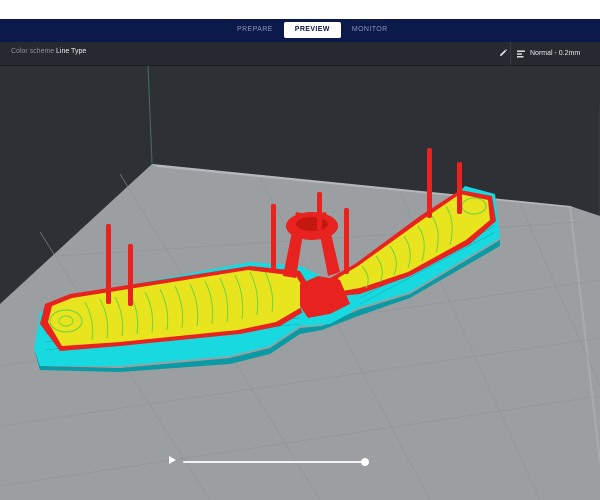  Describe the element at coordinates (510, 53) in the screenshot. I see `toolbar-divider` at that location.